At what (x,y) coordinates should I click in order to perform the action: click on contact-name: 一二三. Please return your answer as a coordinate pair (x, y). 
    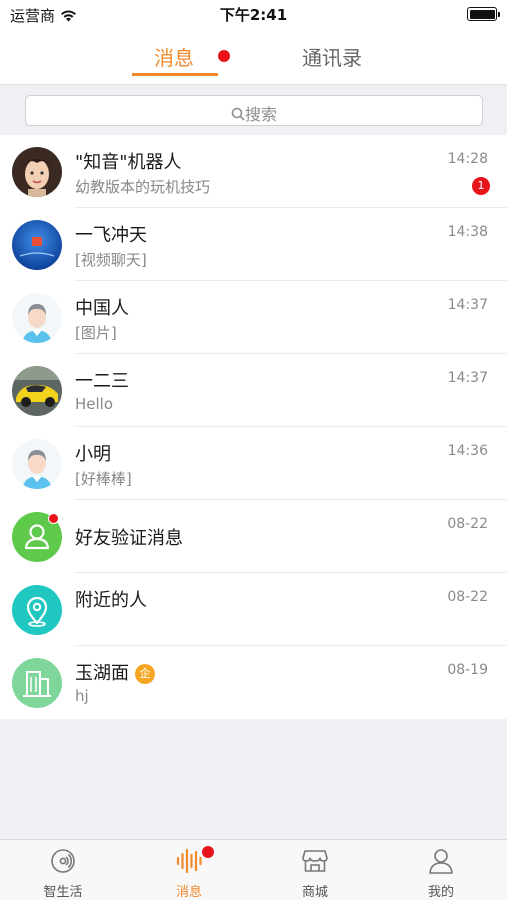
    Looking at the image, I should click on (102, 381).